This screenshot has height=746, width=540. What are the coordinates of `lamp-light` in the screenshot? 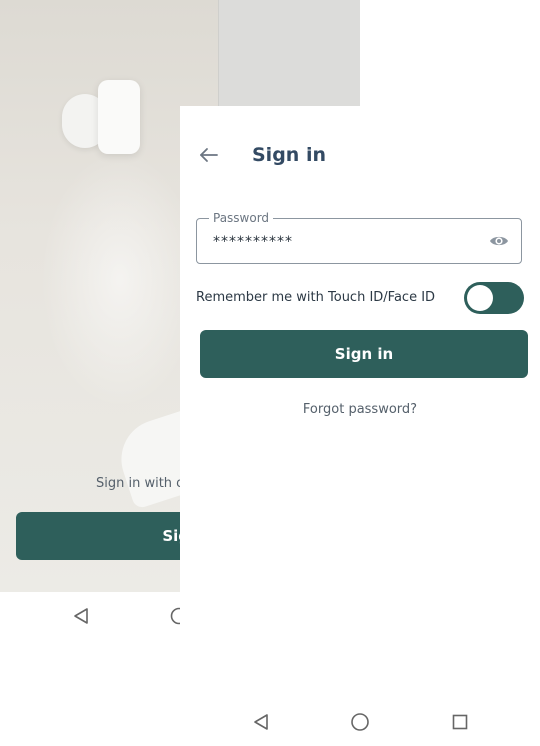 It's located at (120, 280).